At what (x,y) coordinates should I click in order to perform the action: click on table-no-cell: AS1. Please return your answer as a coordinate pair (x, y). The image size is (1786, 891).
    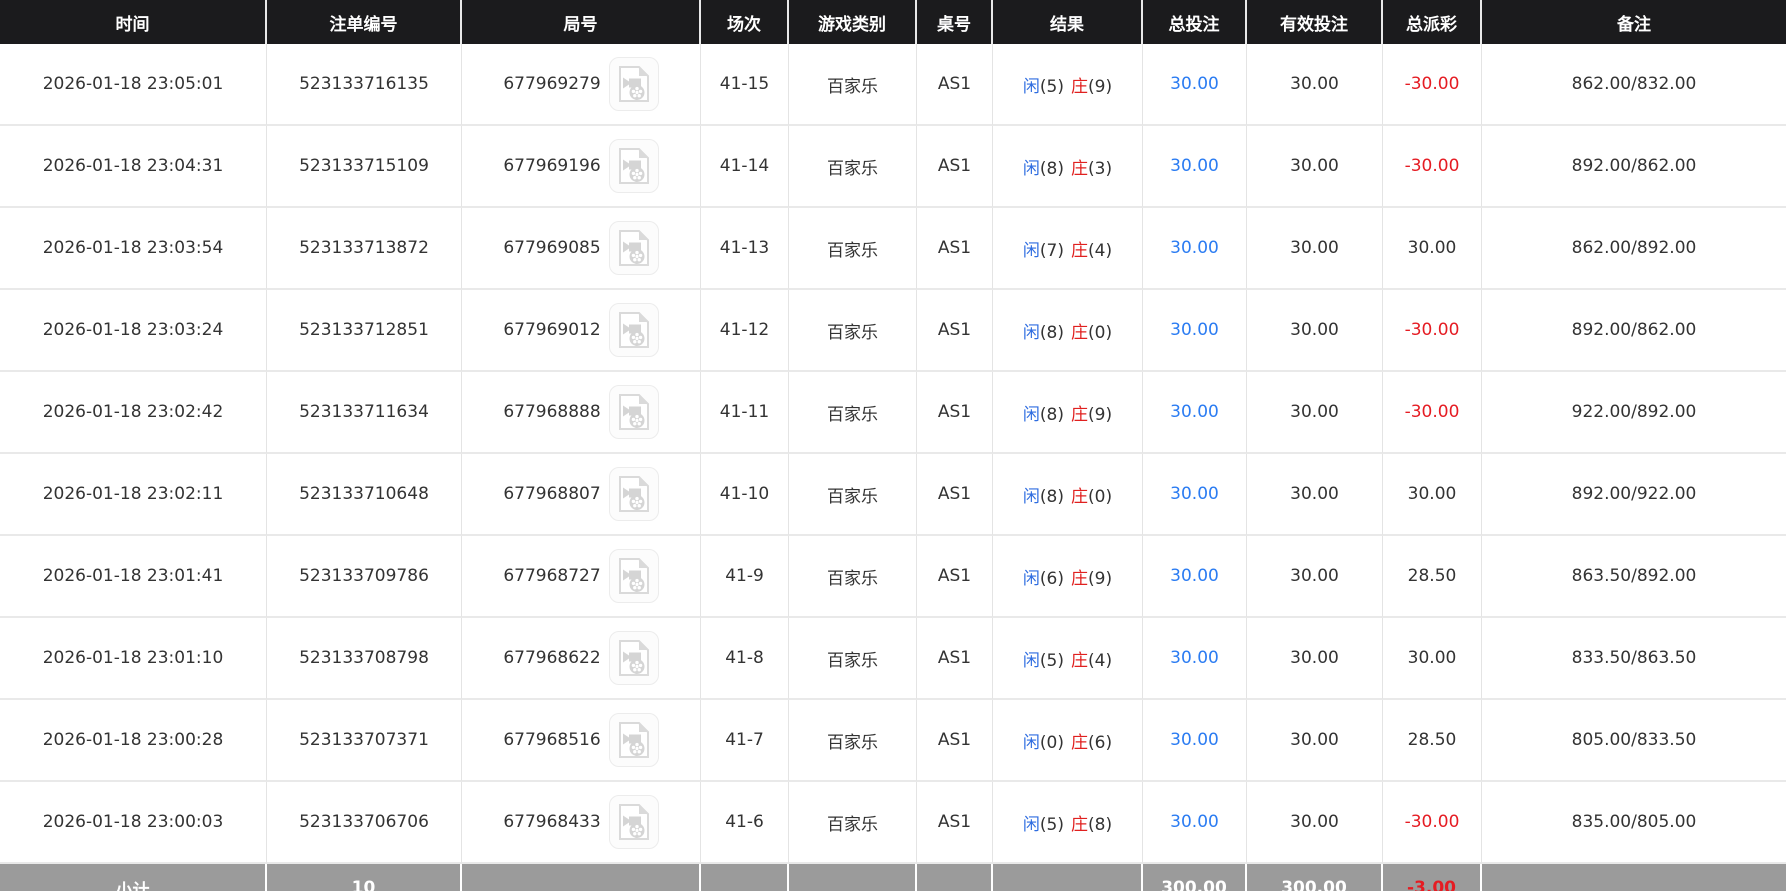
    Looking at the image, I should click on (955, 577).